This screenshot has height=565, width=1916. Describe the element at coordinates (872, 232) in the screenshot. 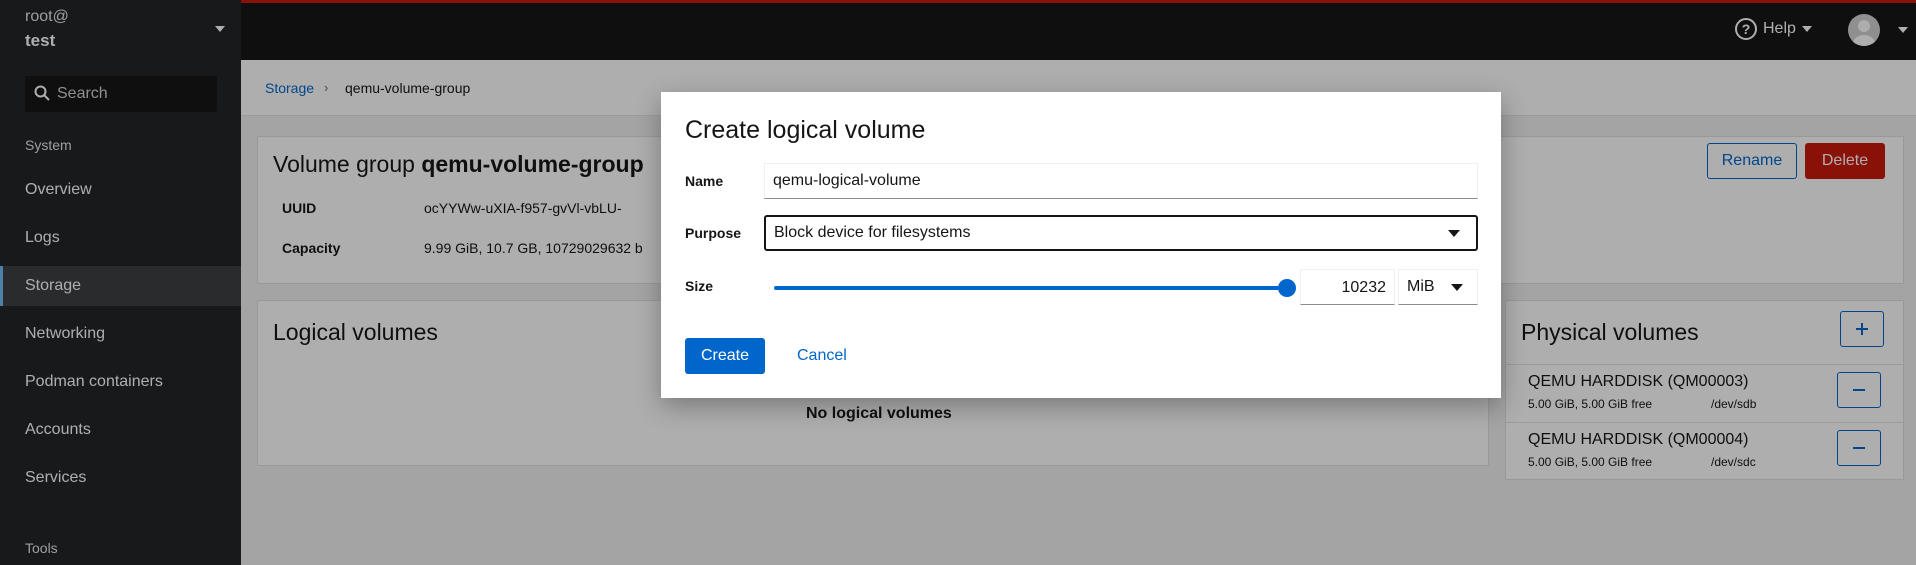

I see `purpose-selected-value: Block device for filesystems` at that location.